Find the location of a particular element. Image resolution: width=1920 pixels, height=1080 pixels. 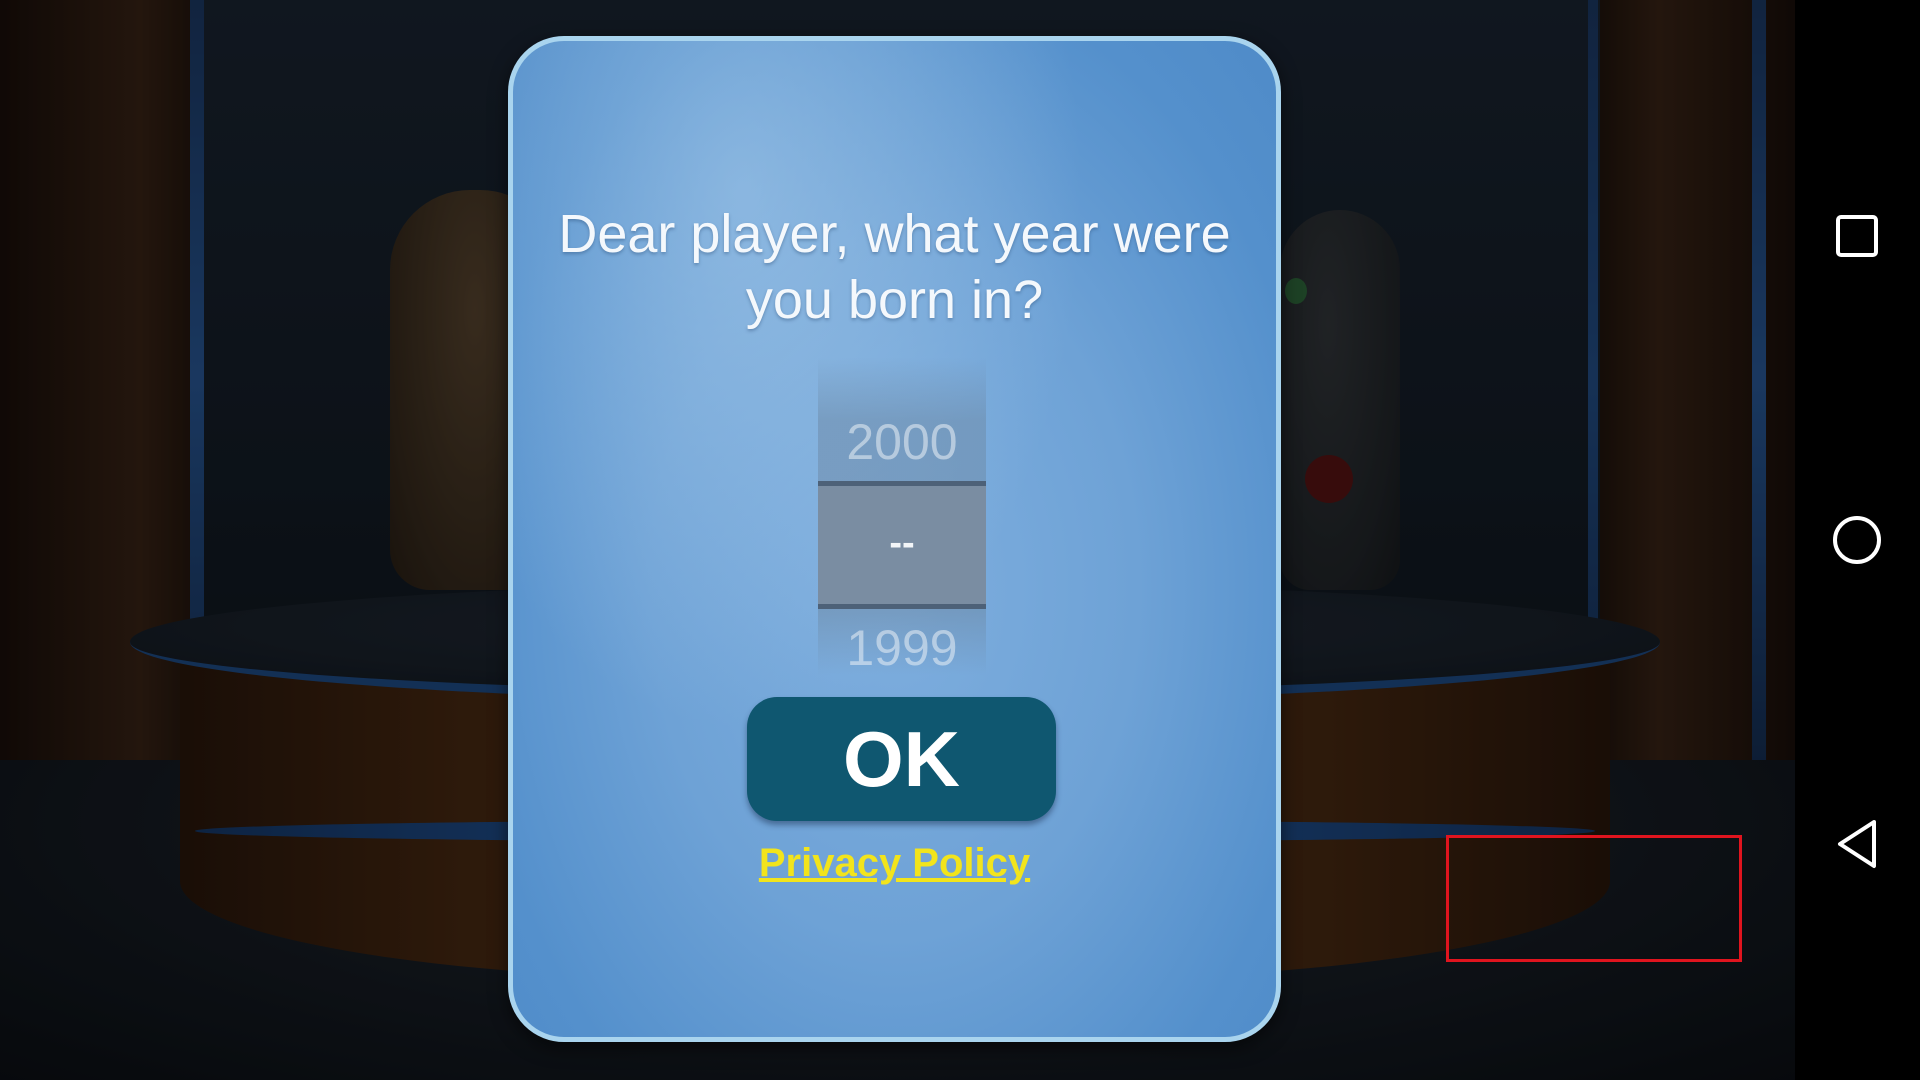

home-button is located at coordinates (1857, 540).